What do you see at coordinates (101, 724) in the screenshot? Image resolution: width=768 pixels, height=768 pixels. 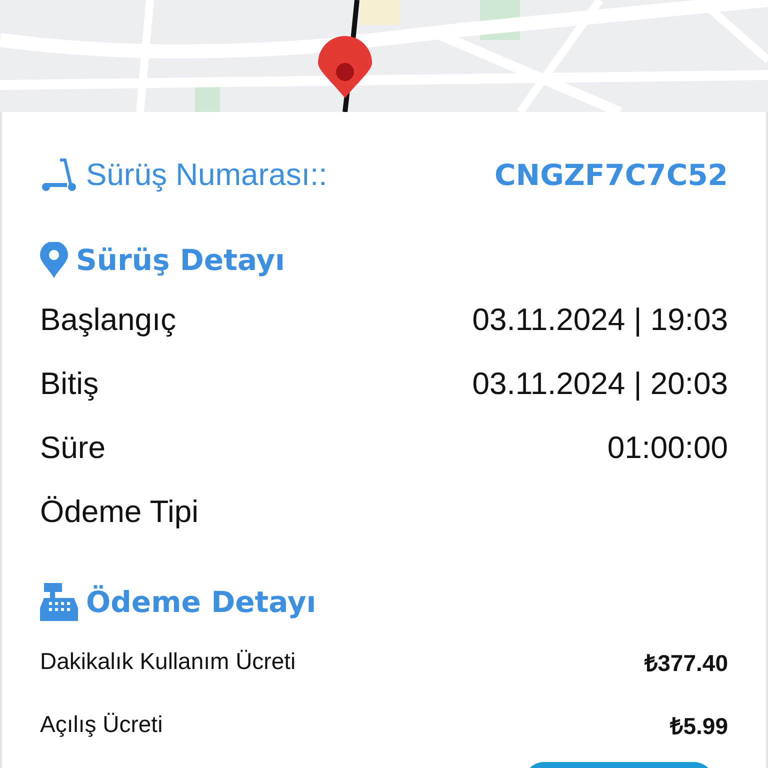 I see `fee-label: Açılış Ücreti` at bounding box center [101, 724].